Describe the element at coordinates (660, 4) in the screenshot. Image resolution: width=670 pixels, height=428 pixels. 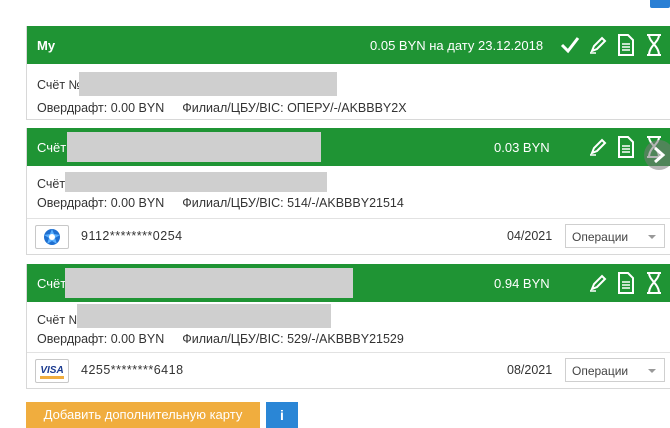
I see `info-tab-top` at that location.